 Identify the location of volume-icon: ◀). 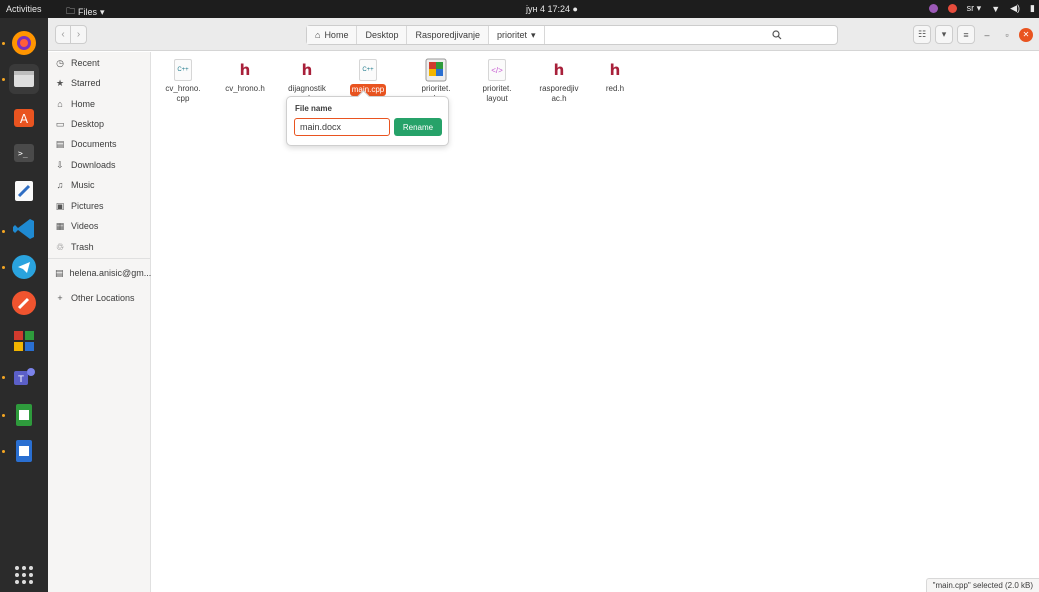
(1015, 8).